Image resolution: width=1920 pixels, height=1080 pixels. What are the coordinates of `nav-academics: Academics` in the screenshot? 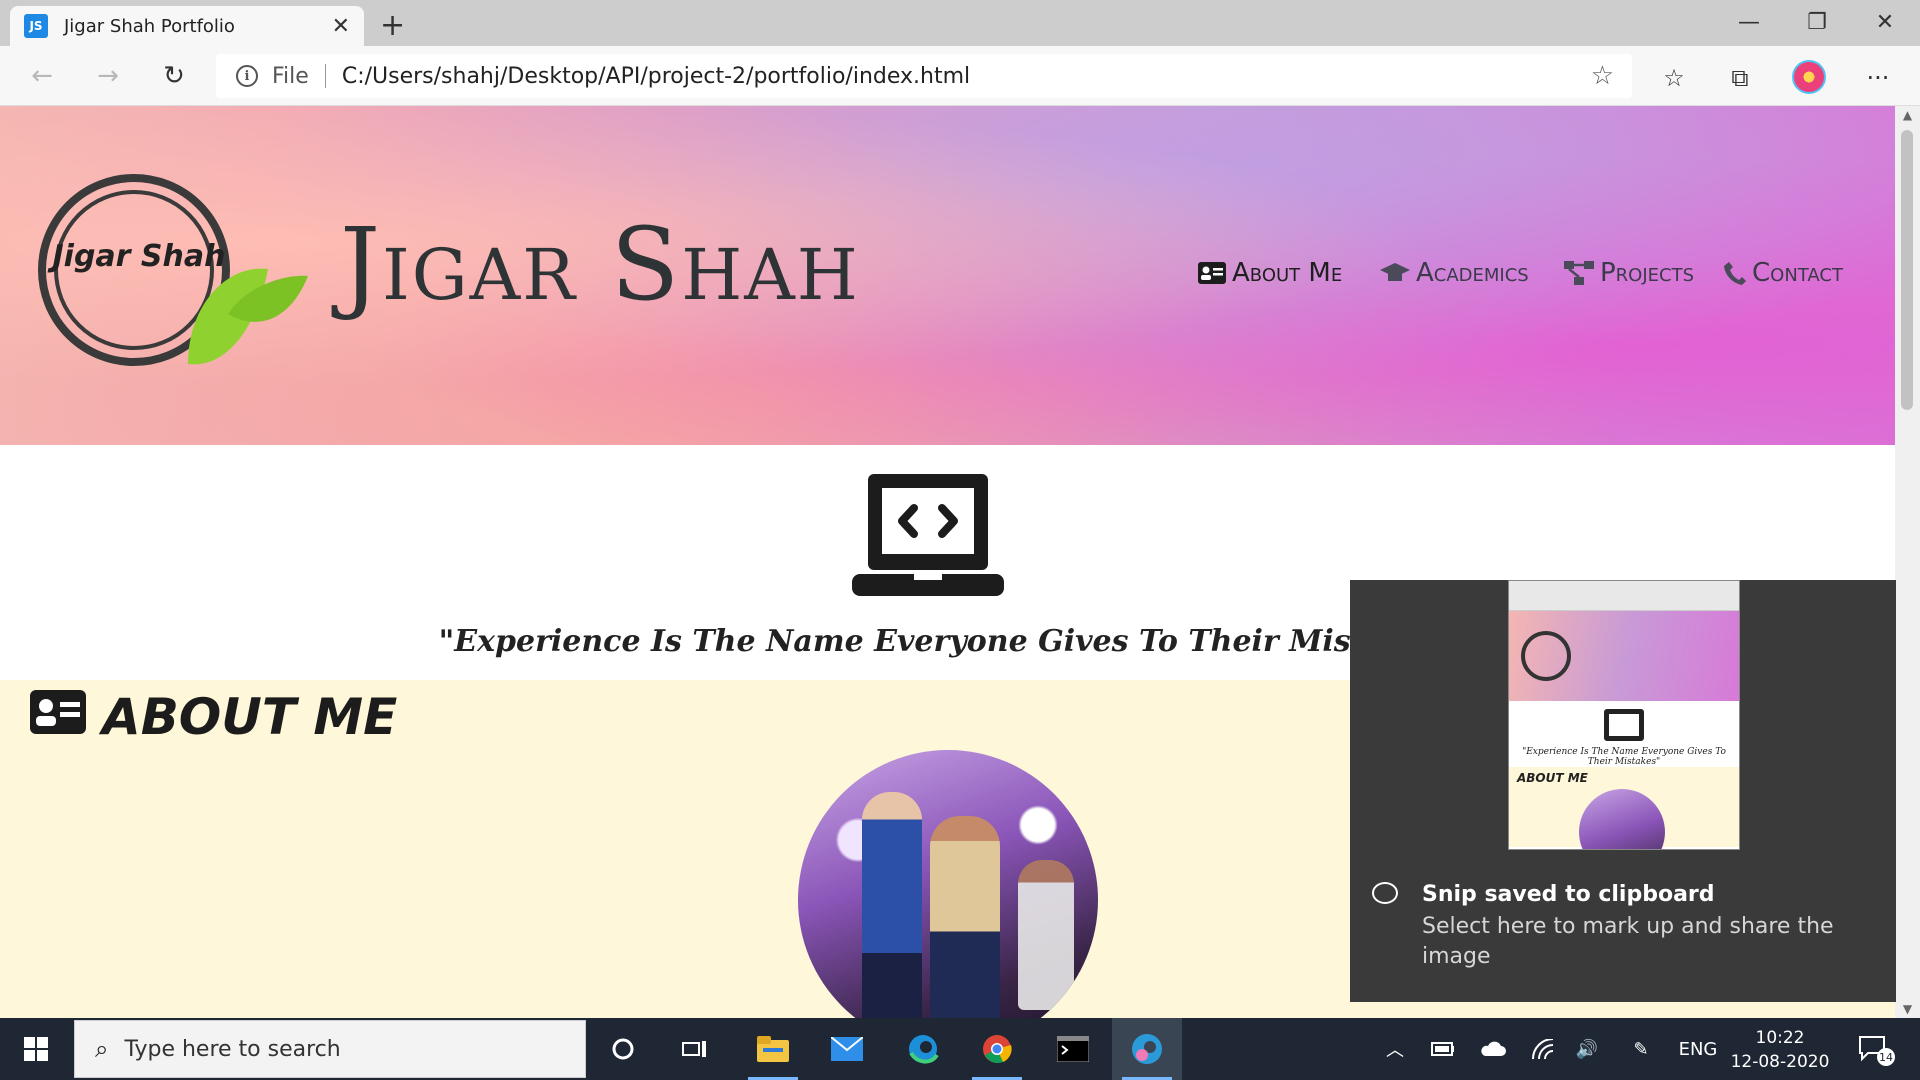 It's located at (1454, 273).